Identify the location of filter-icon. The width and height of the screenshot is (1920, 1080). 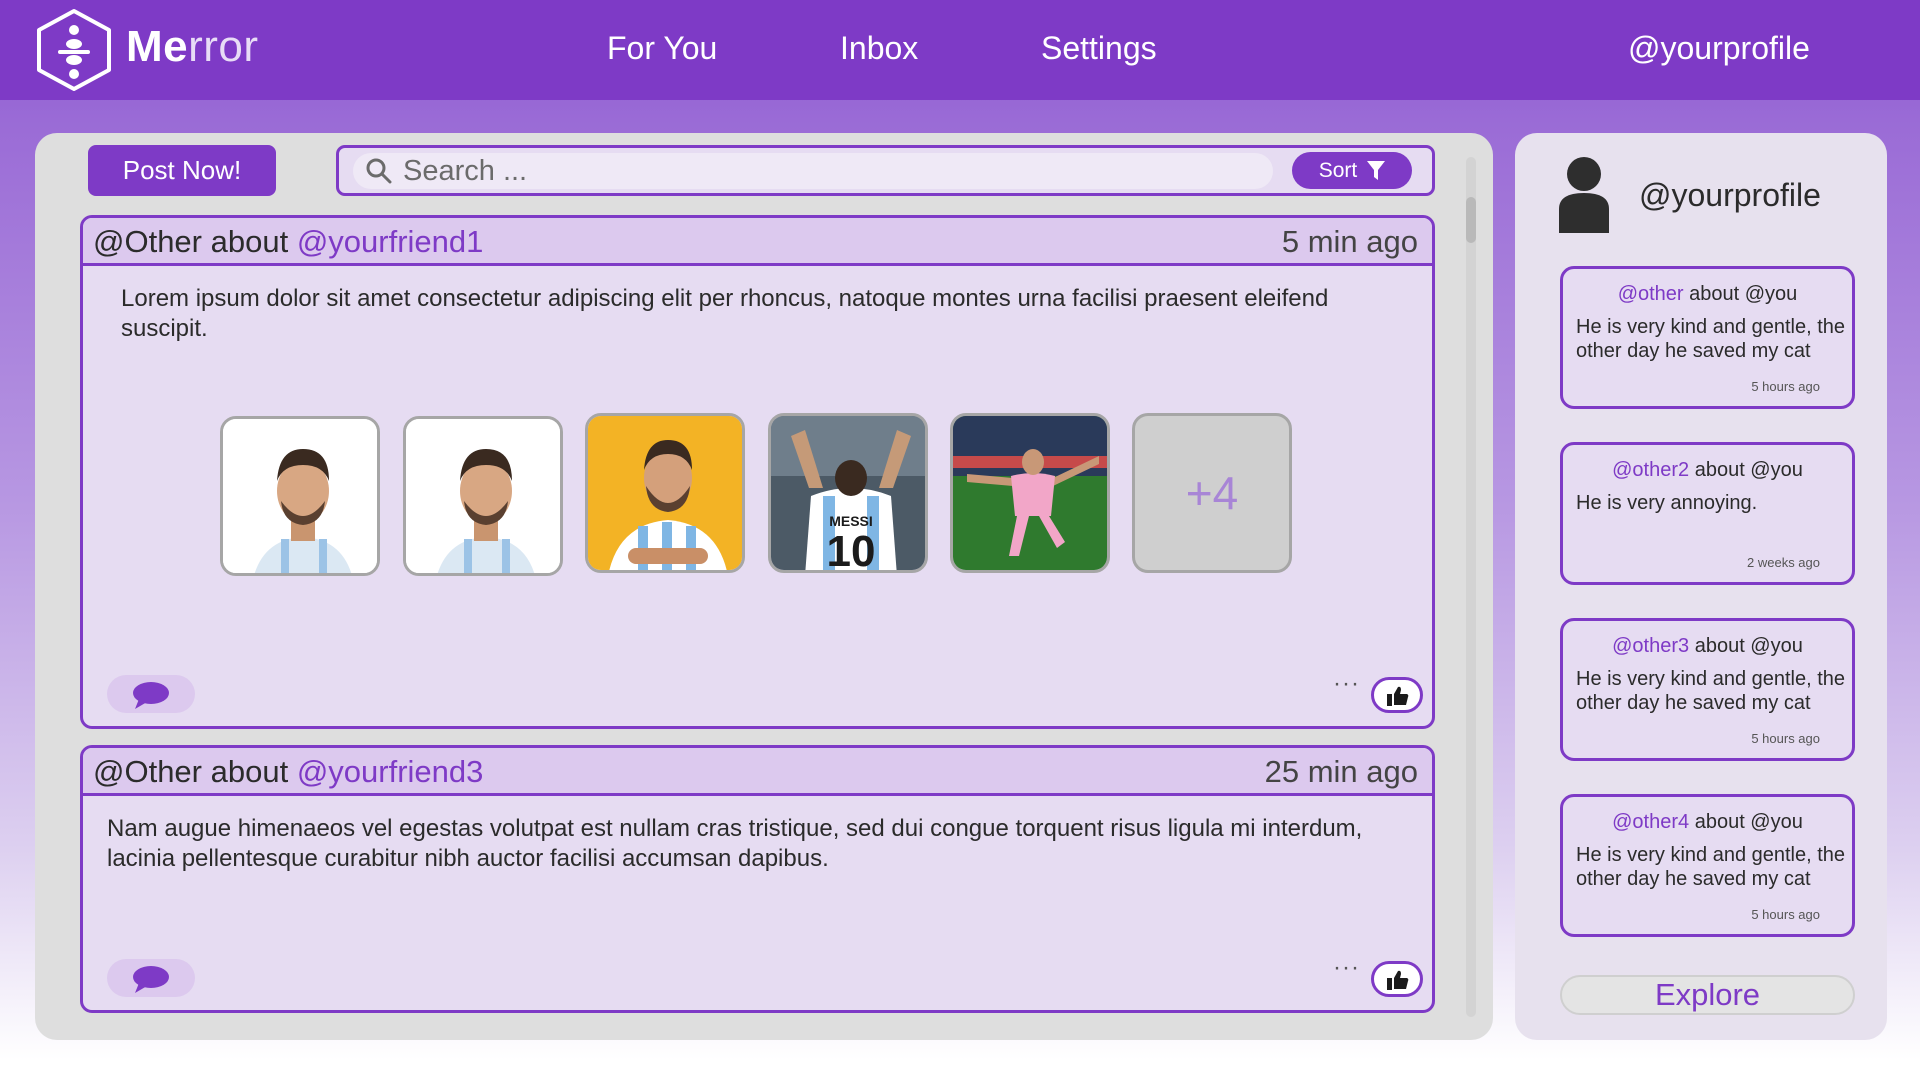
(1376, 170).